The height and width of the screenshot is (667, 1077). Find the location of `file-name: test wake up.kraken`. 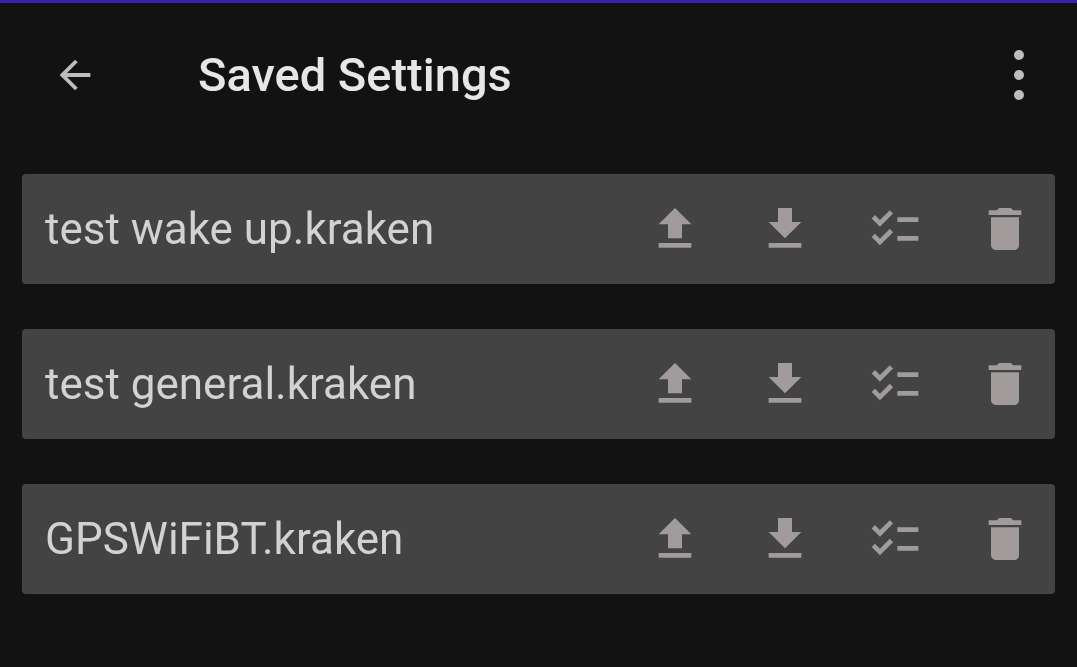

file-name: test wake up.kraken is located at coordinates (240, 229).